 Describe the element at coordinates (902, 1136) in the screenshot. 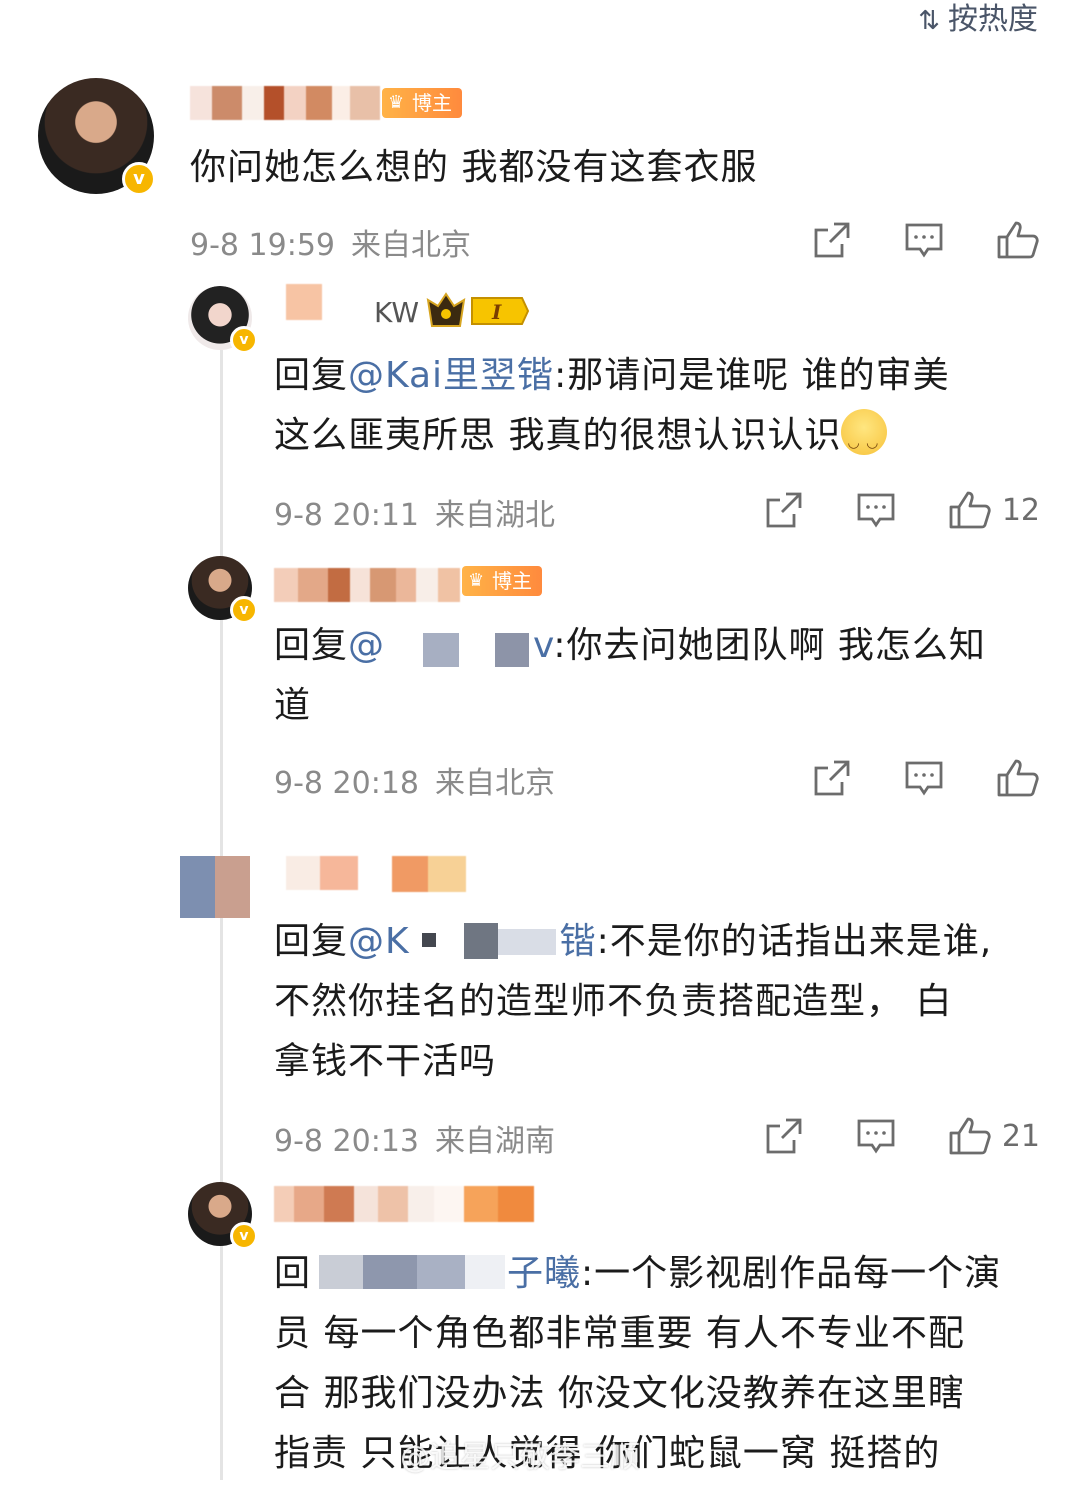

I see `reply-actions: 21` at that location.